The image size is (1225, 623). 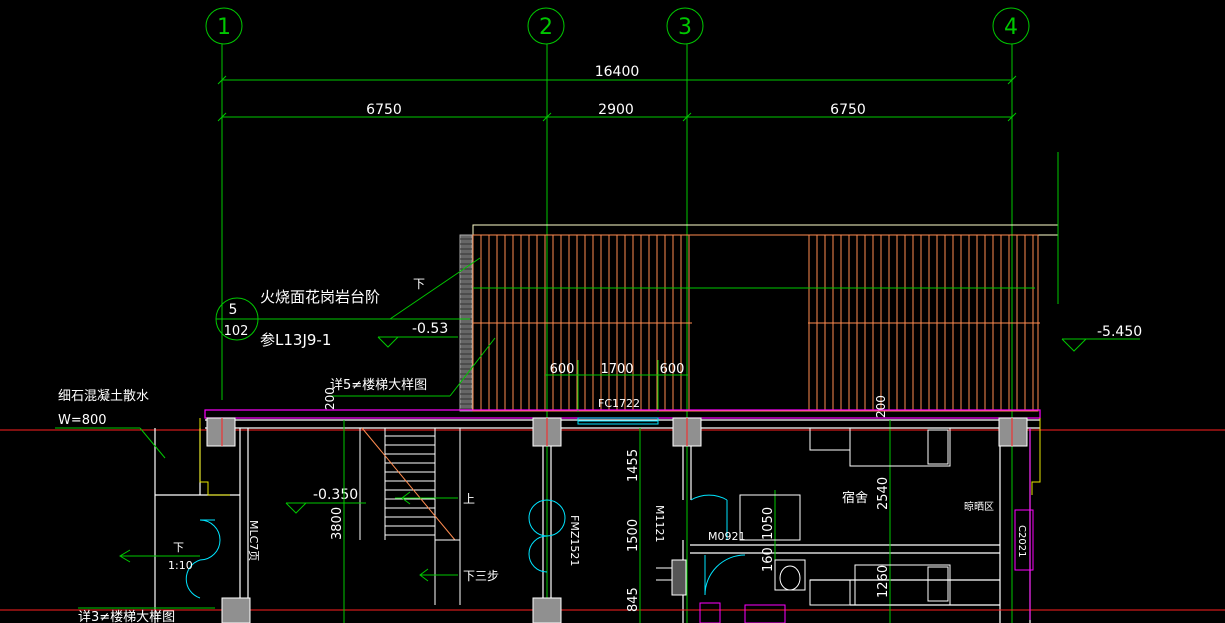 I want to click on dim-1455: 1455, so click(x=633, y=465).